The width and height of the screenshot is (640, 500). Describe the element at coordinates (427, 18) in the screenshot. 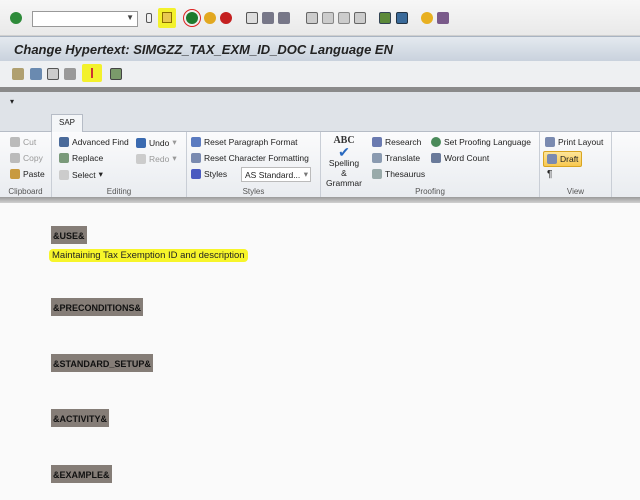

I see `help-icon` at that location.